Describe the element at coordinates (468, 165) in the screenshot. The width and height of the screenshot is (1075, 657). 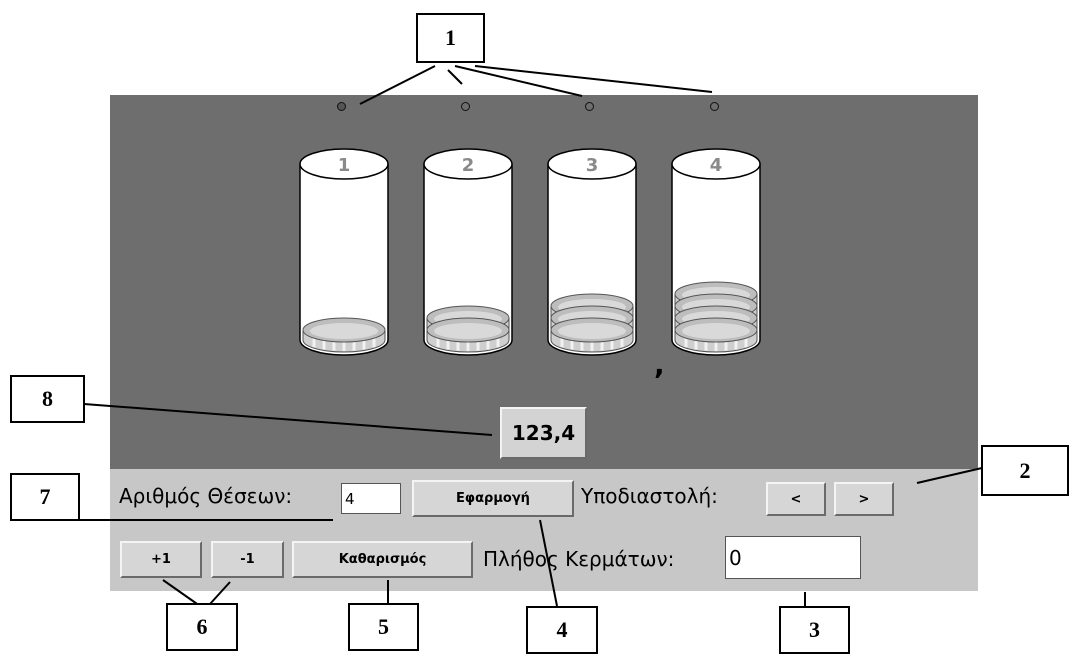
I see `cylinder-label: 2` at that location.